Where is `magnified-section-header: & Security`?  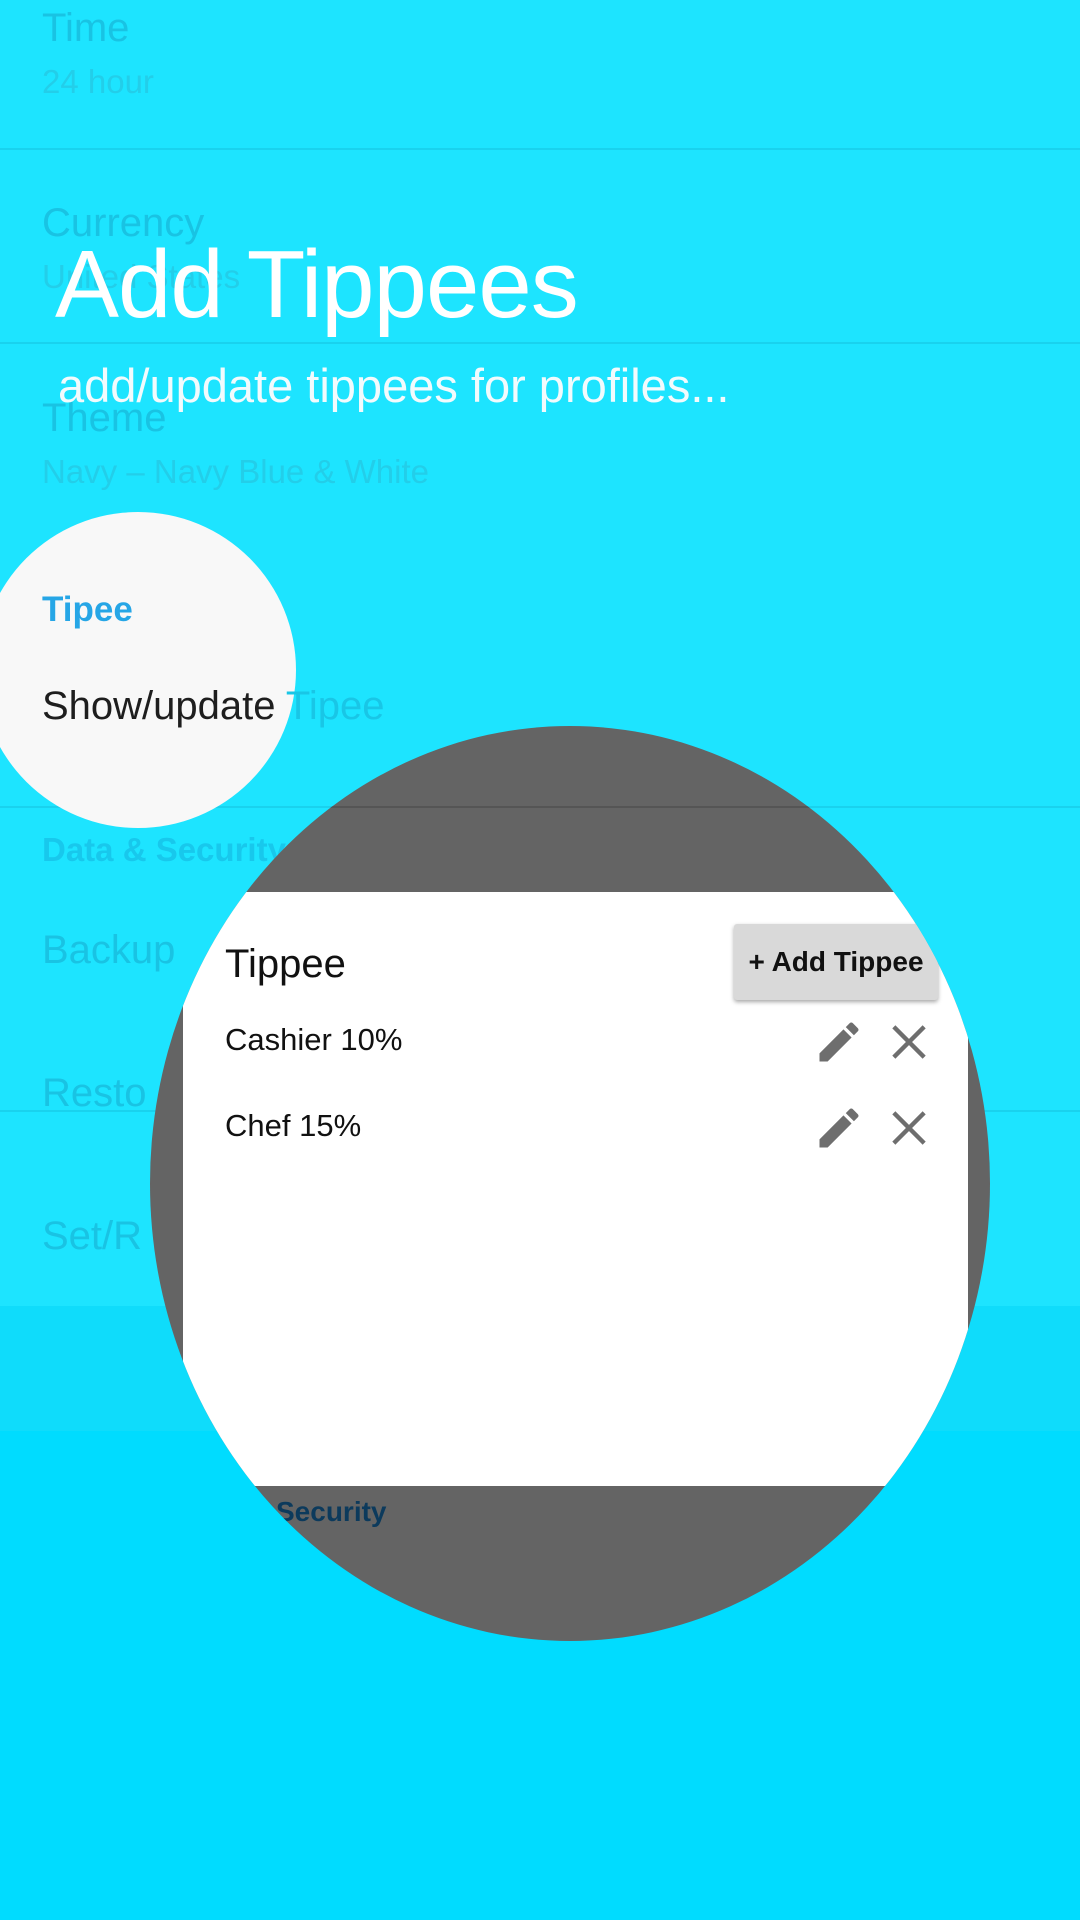 magnified-section-header: & Security is located at coordinates (317, 1511).